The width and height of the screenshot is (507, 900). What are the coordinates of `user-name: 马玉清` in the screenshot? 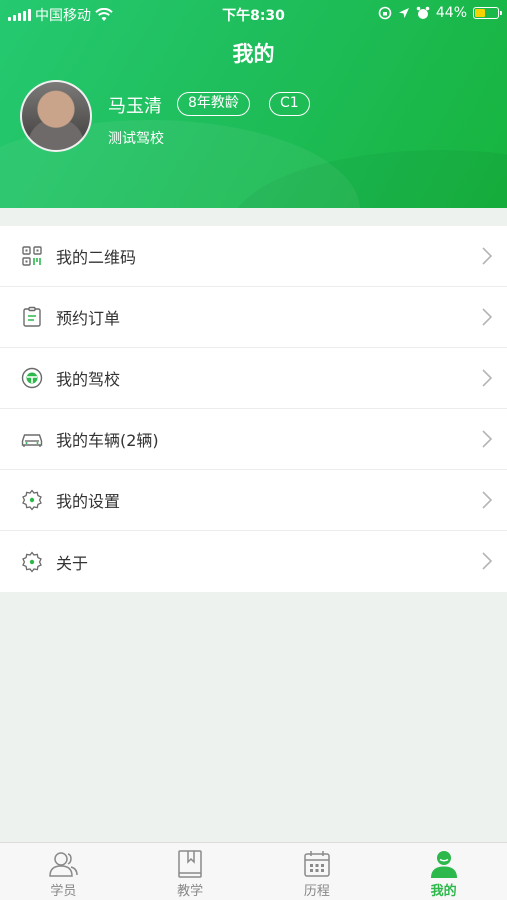 It's located at (135, 106).